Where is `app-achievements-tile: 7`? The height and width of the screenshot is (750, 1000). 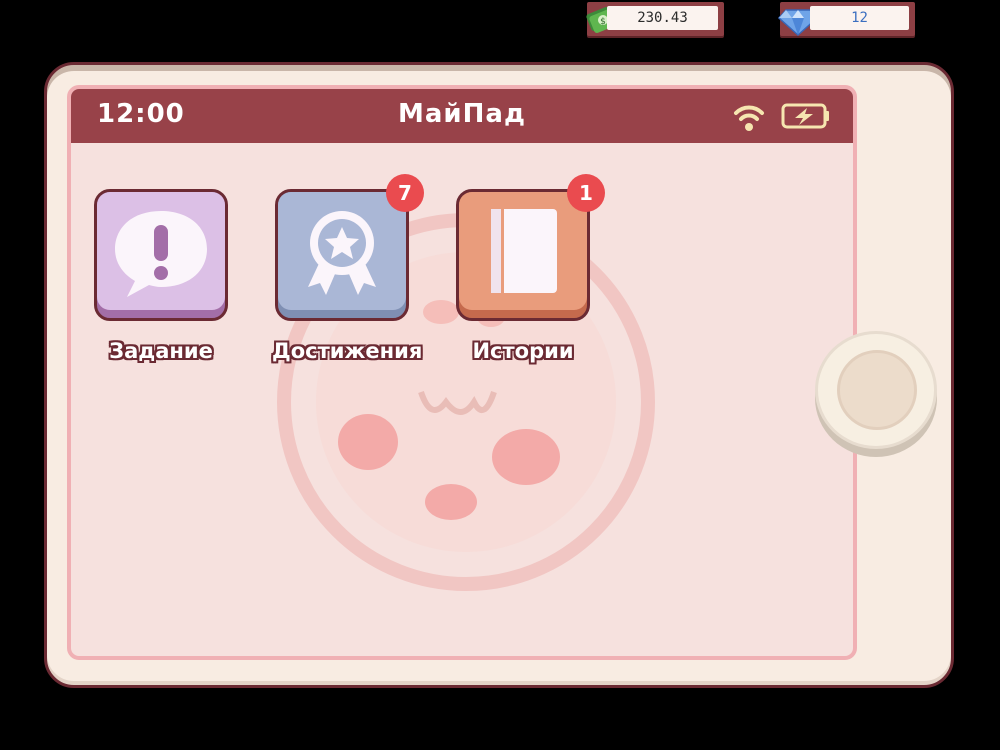 app-achievements-tile: 7 is located at coordinates (349, 247).